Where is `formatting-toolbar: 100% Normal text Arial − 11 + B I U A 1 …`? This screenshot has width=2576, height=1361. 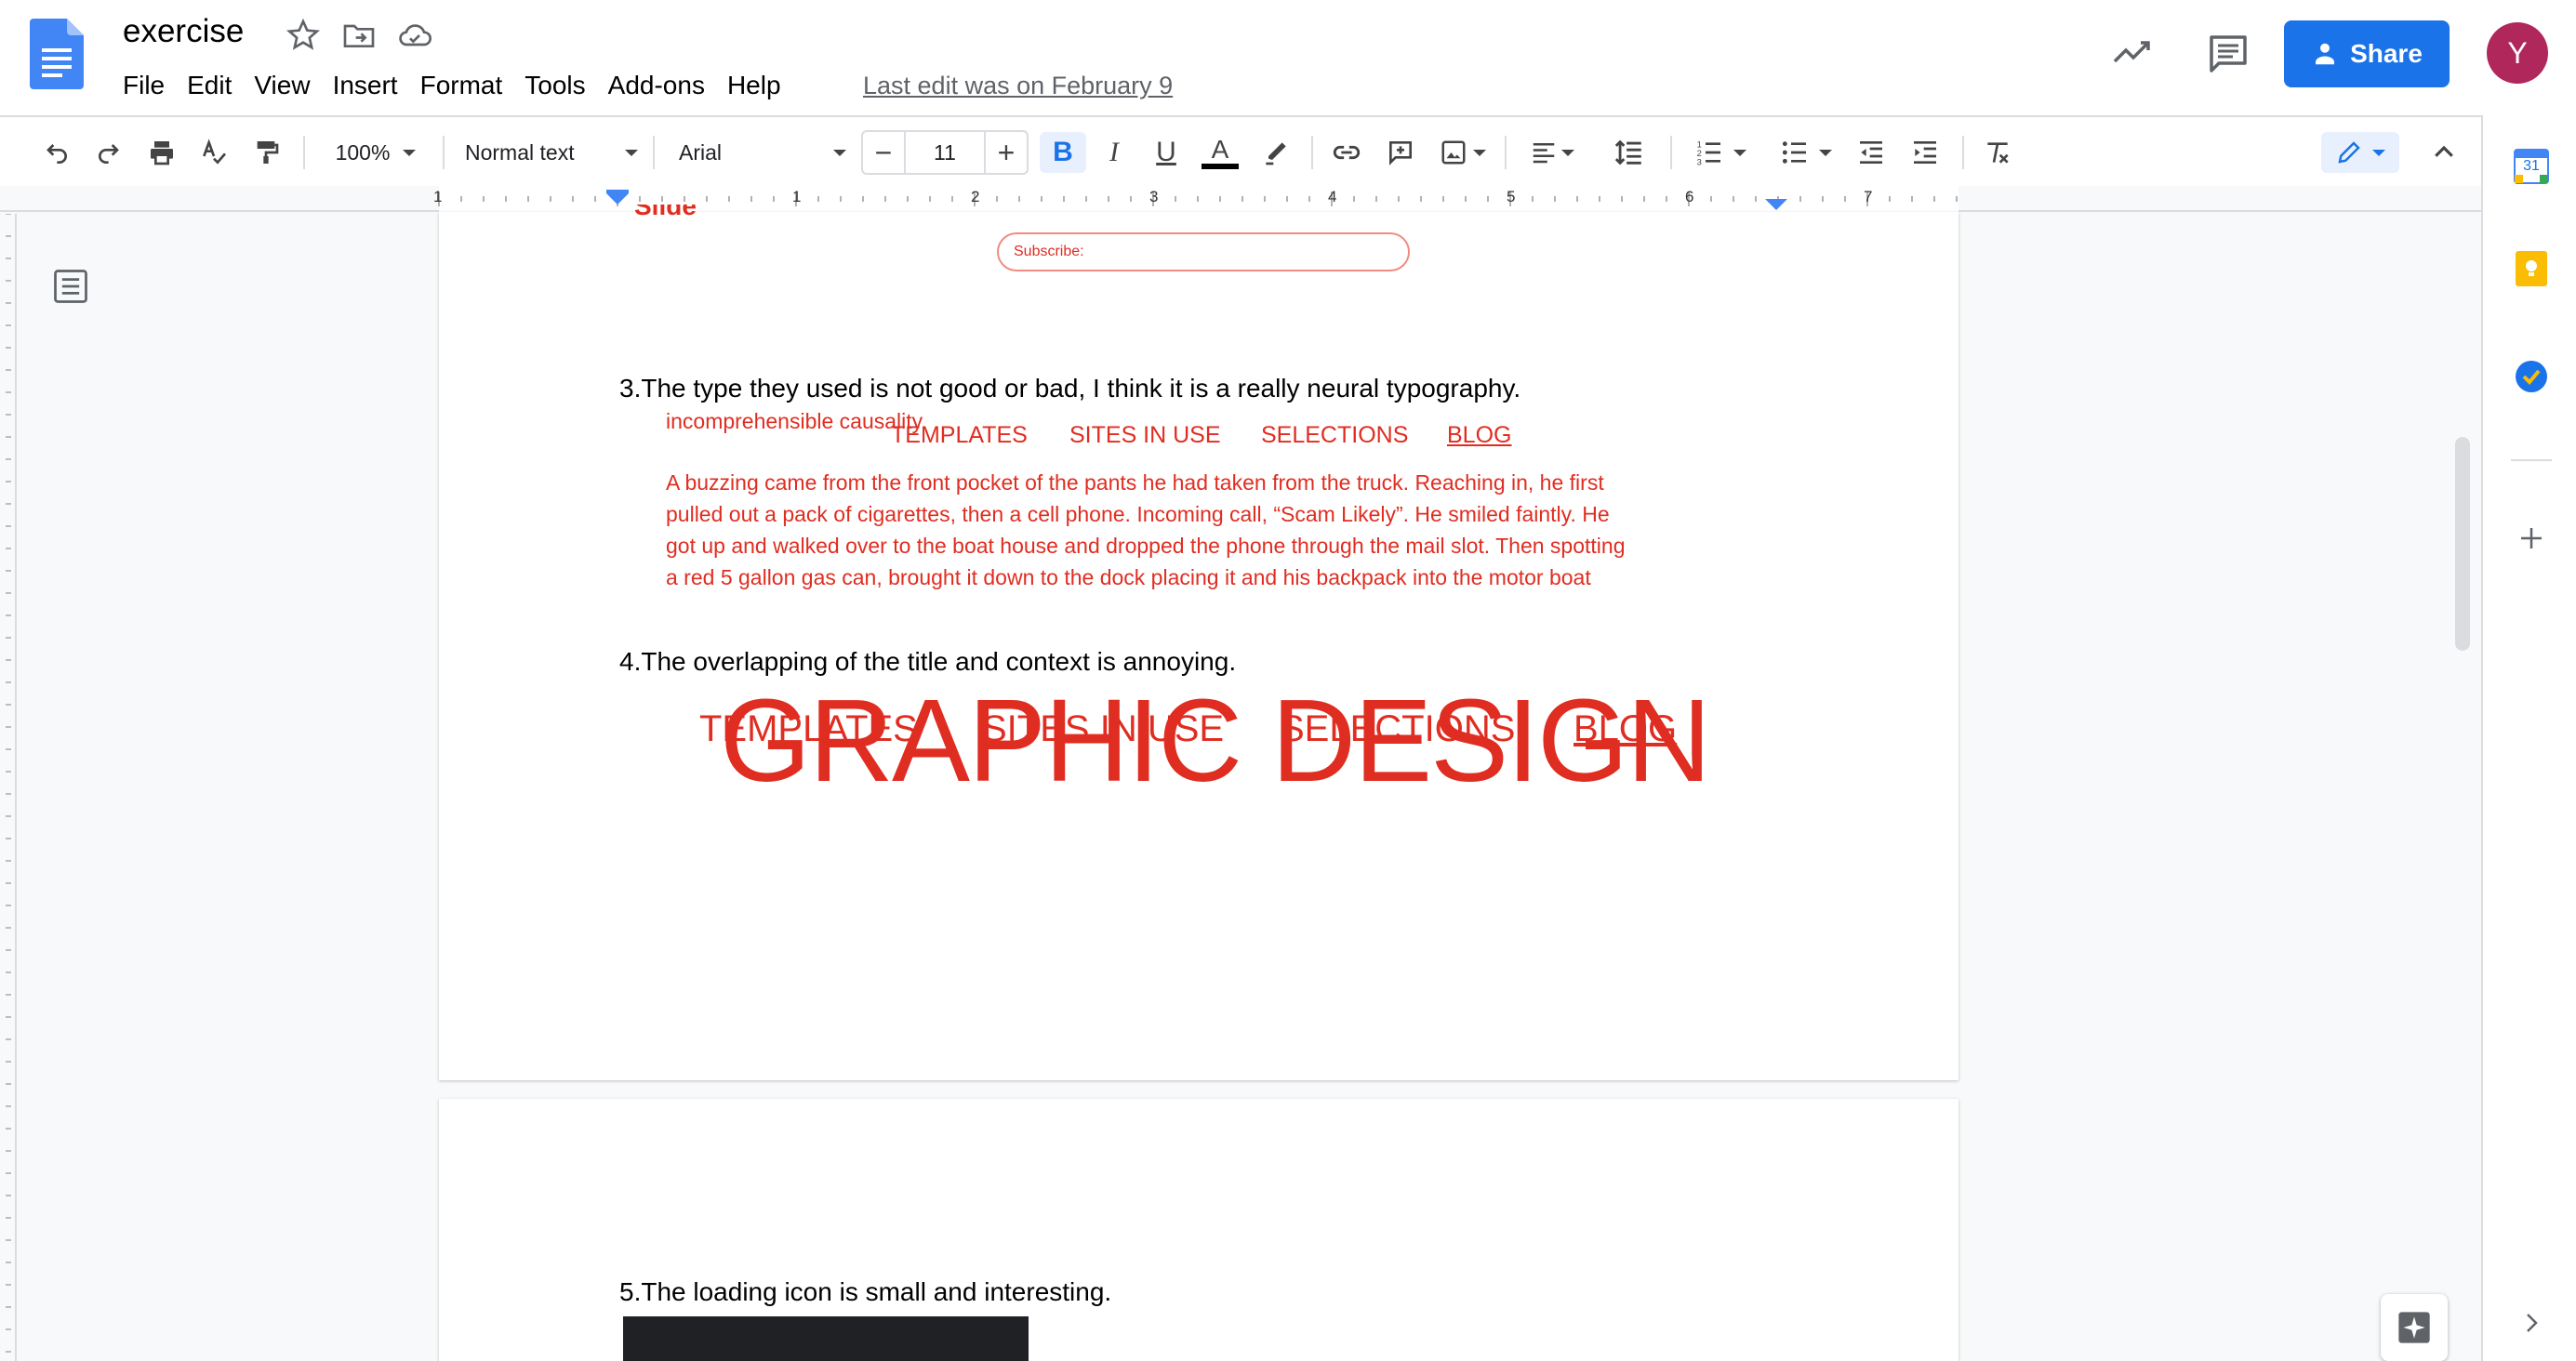 formatting-toolbar: 100% Normal text Arial − 11 + B I U A 1 … is located at coordinates (1240, 150).